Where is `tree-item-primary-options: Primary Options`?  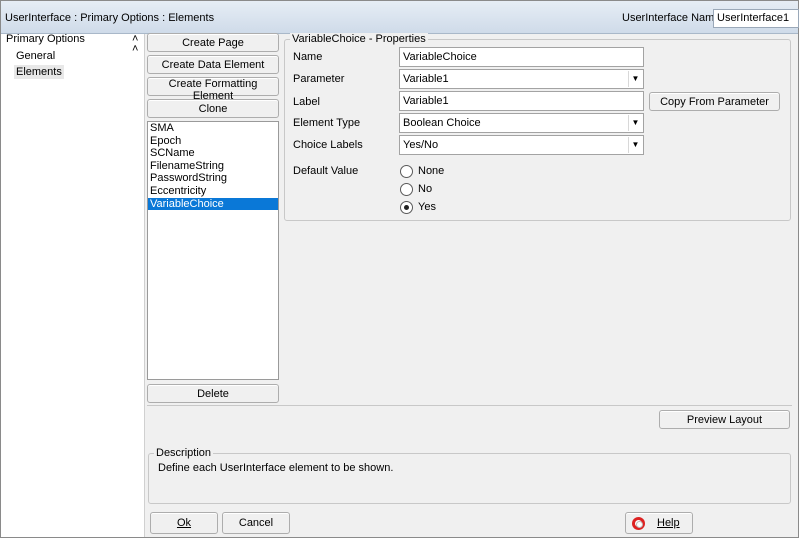 tree-item-primary-options: Primary Options is located at coordinates (45, 39).